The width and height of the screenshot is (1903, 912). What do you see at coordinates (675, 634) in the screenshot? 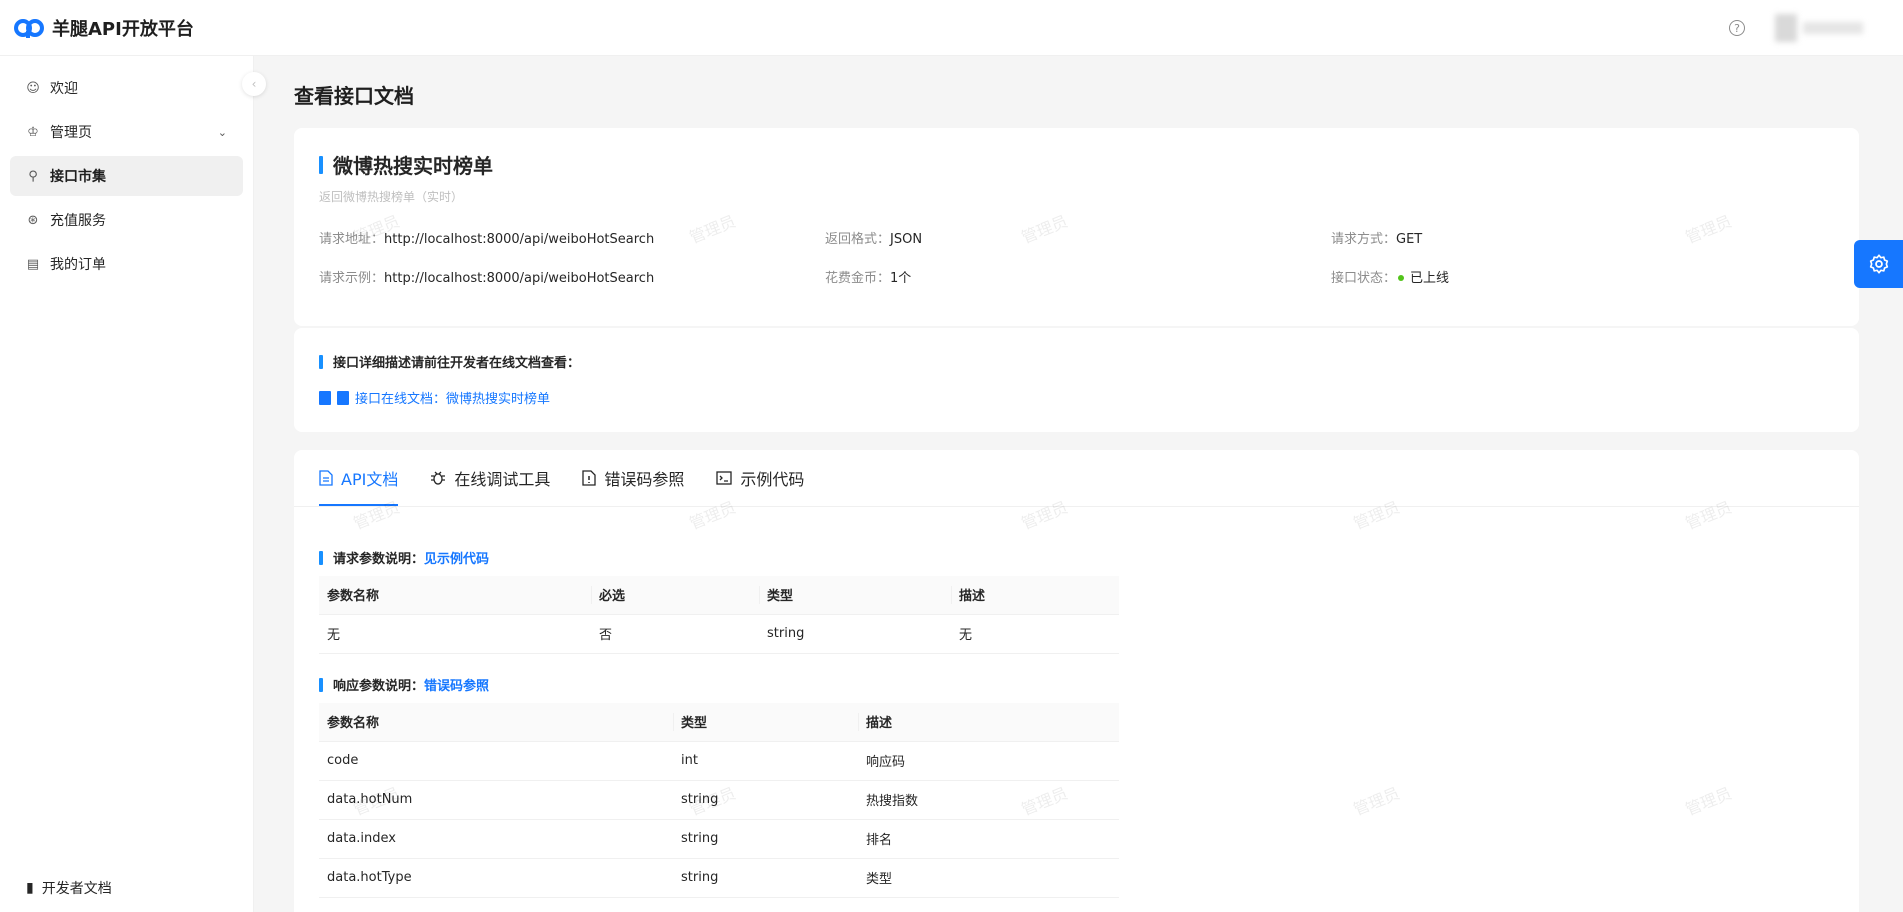
I see `table-cell: 否` at bounding box center [675, 634].